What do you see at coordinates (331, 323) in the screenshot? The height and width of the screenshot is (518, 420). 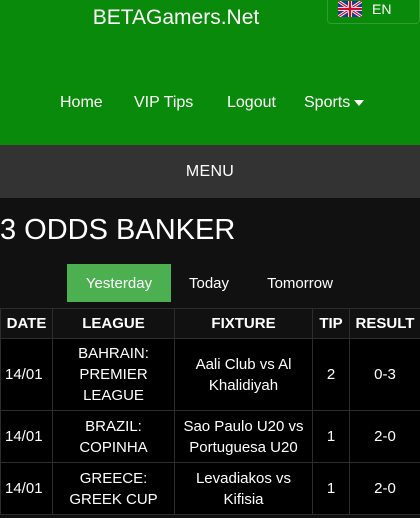 I see `header-tip: TIP` at bounding box center [331, 323].